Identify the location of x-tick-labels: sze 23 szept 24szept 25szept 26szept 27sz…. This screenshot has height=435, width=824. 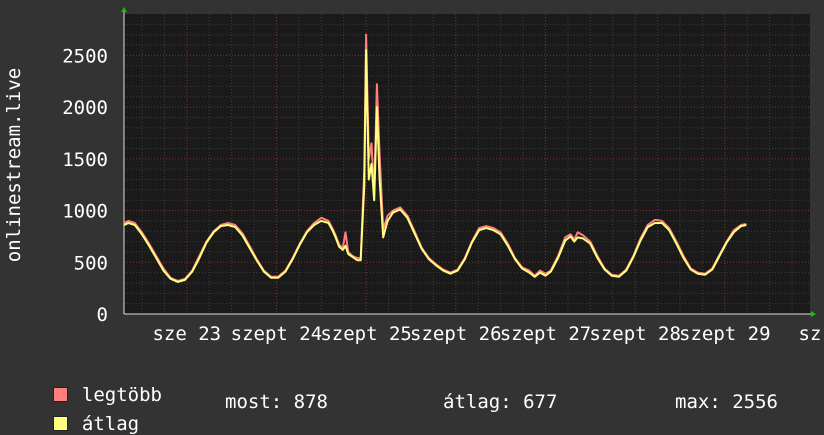
(486, 334).